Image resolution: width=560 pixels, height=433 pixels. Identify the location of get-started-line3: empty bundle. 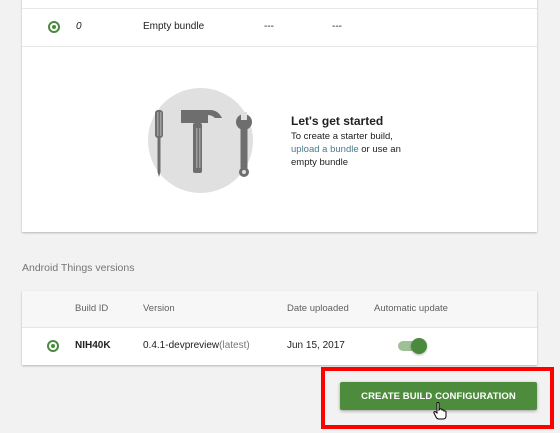
(320, 162).